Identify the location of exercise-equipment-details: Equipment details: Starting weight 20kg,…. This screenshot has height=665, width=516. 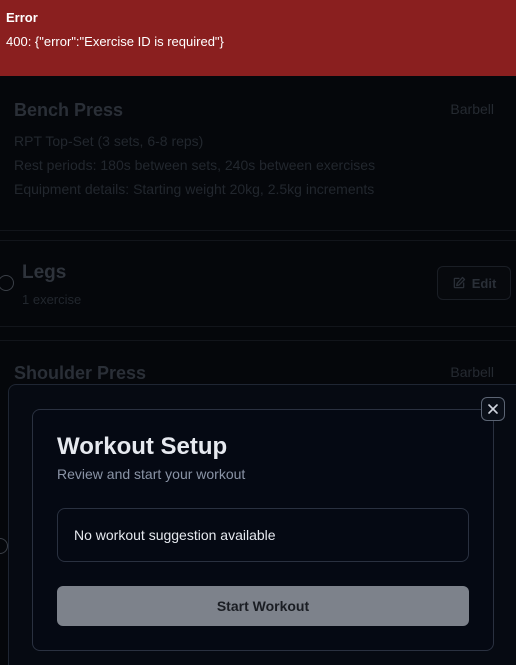
(194, 189).